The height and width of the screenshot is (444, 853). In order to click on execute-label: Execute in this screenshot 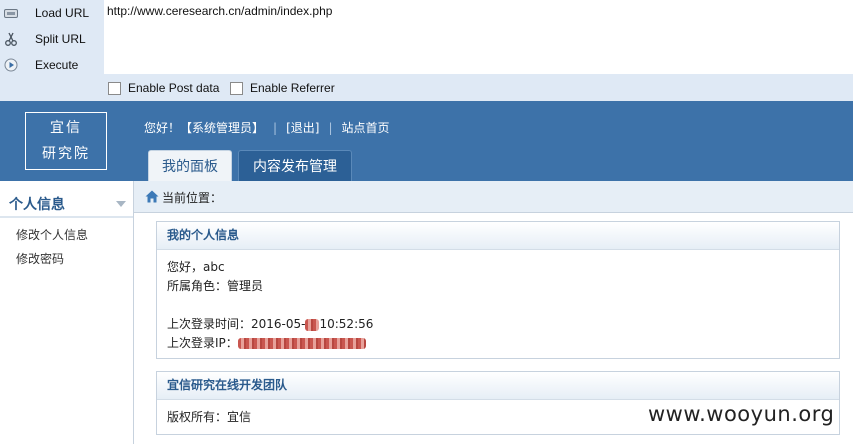, I will do `click(57, 65)`.